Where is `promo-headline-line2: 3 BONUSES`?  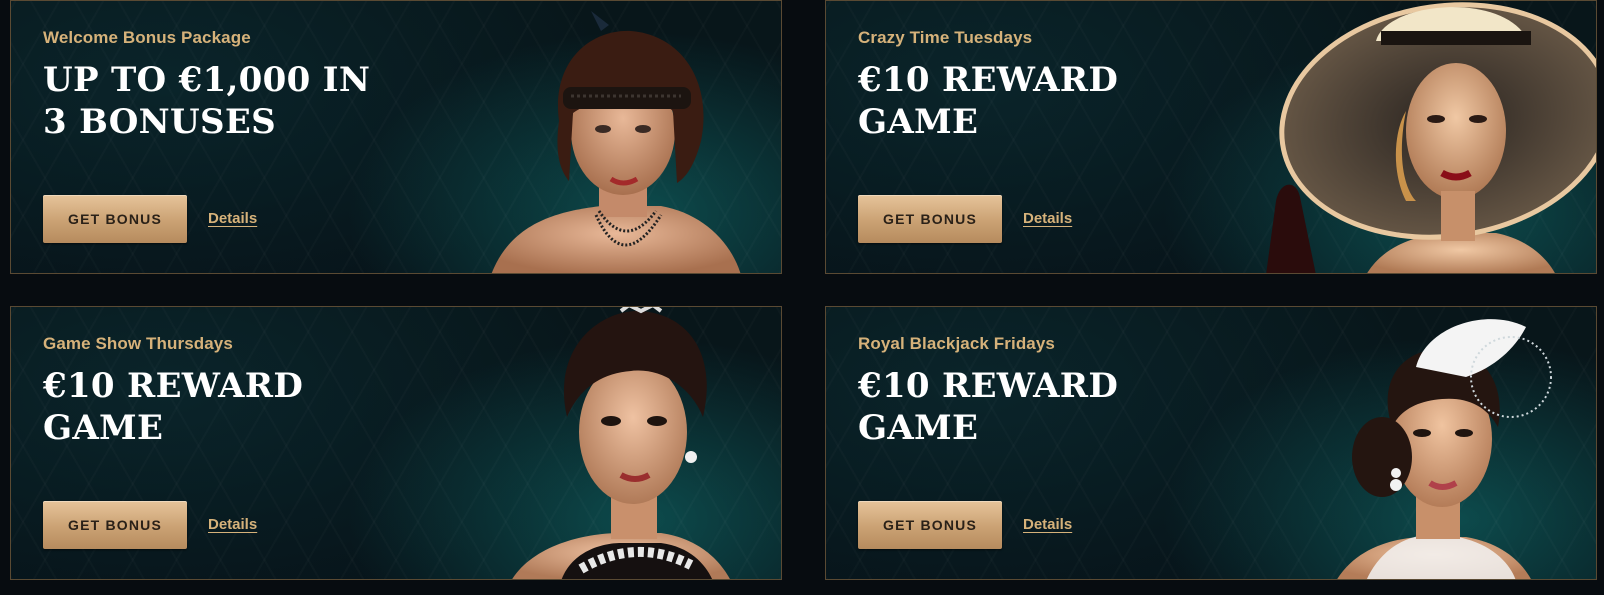 promo-headline-line2: 3 BONUSES is located at coordinates (159, 122).